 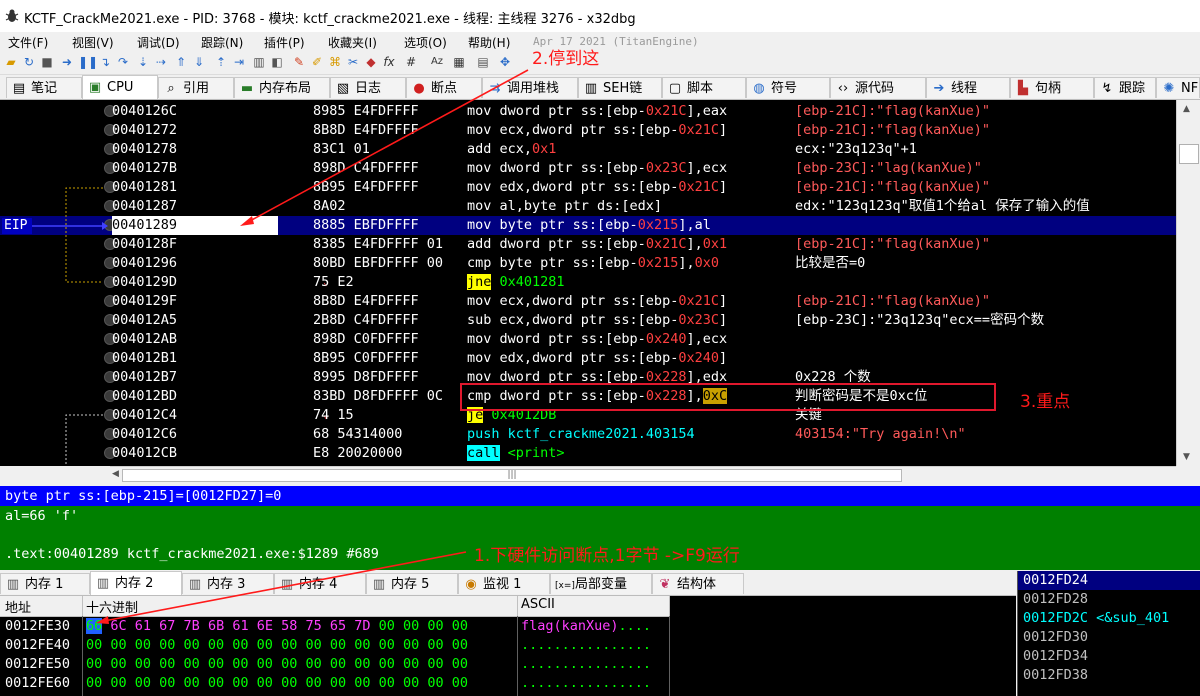 I want to click on disassembly-scrollbar: ▲ ▼, so click(x=1188, y=283).